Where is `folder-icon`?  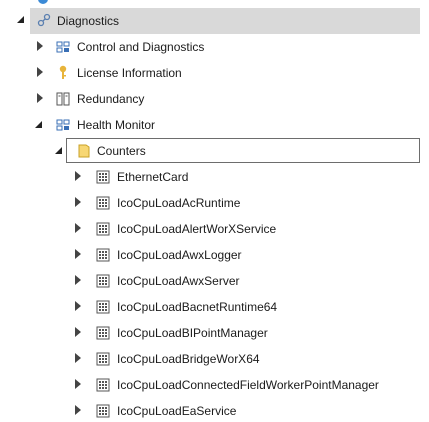 folder-icon is located at coordinates (85, 151).